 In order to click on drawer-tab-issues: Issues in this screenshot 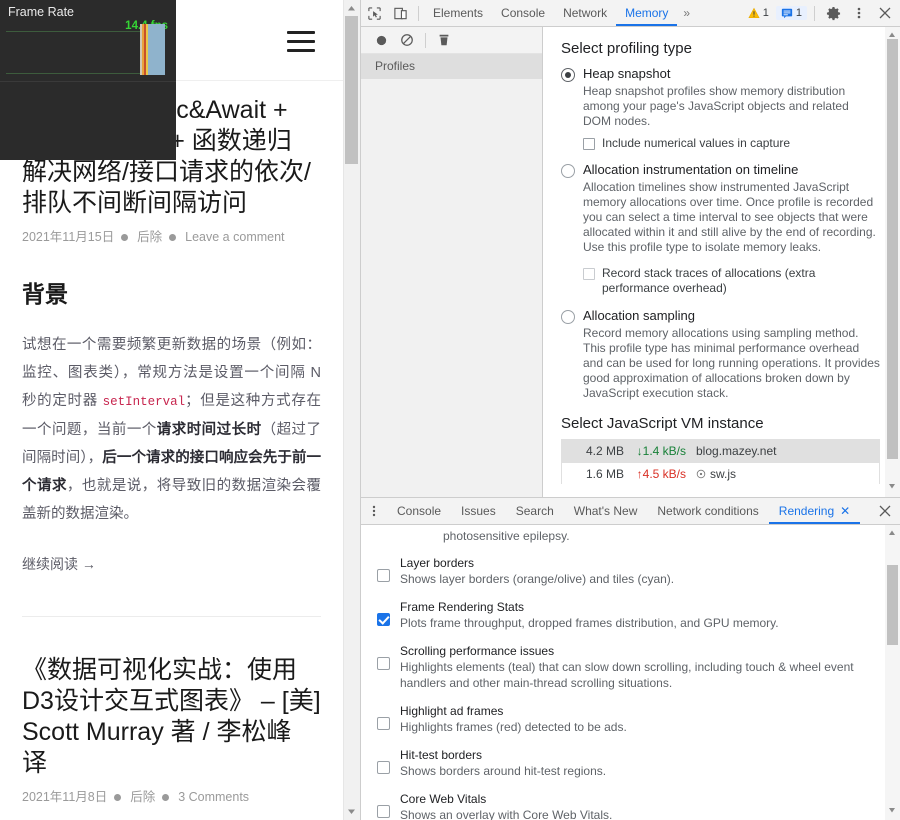, I will do `click(478, 511)`.